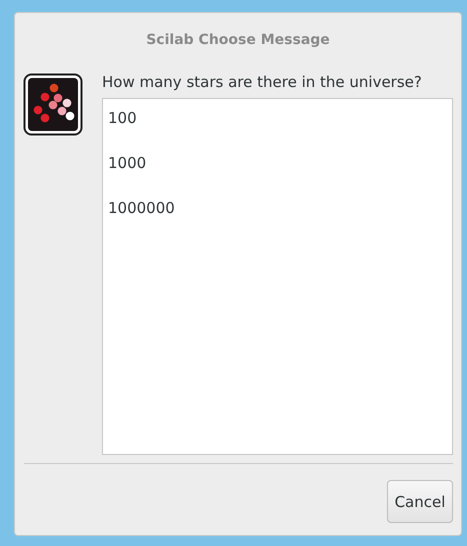 The height and width of the screenshot is (546, 467). Describe the element at coordinates (277, 131) in the screenshot. I see `list-item: 100` at that location.